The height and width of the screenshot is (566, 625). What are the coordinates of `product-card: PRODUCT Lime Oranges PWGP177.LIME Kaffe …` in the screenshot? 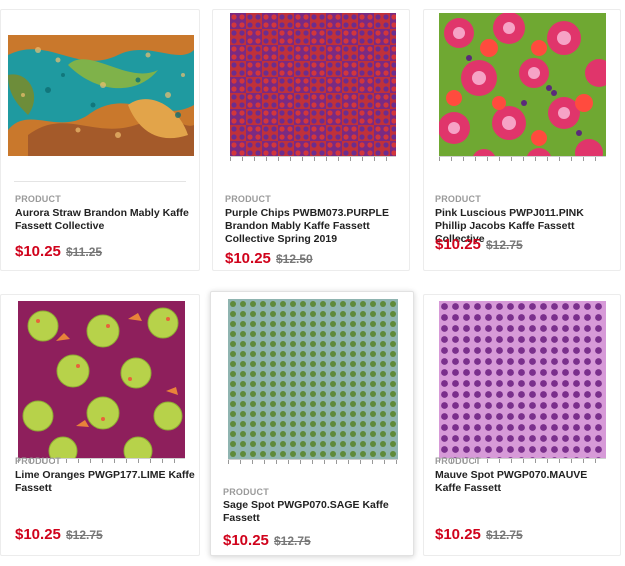 It's located at (100, 425).